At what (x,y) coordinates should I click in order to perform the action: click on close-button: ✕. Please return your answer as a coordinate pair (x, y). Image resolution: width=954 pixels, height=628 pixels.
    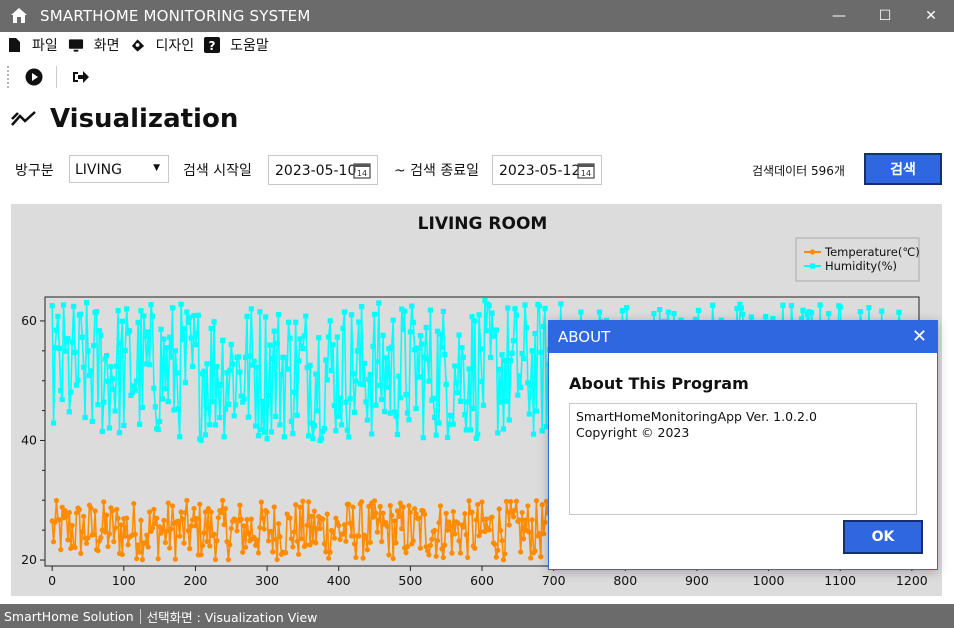
    Looking at the image, I should click on (931, 16).